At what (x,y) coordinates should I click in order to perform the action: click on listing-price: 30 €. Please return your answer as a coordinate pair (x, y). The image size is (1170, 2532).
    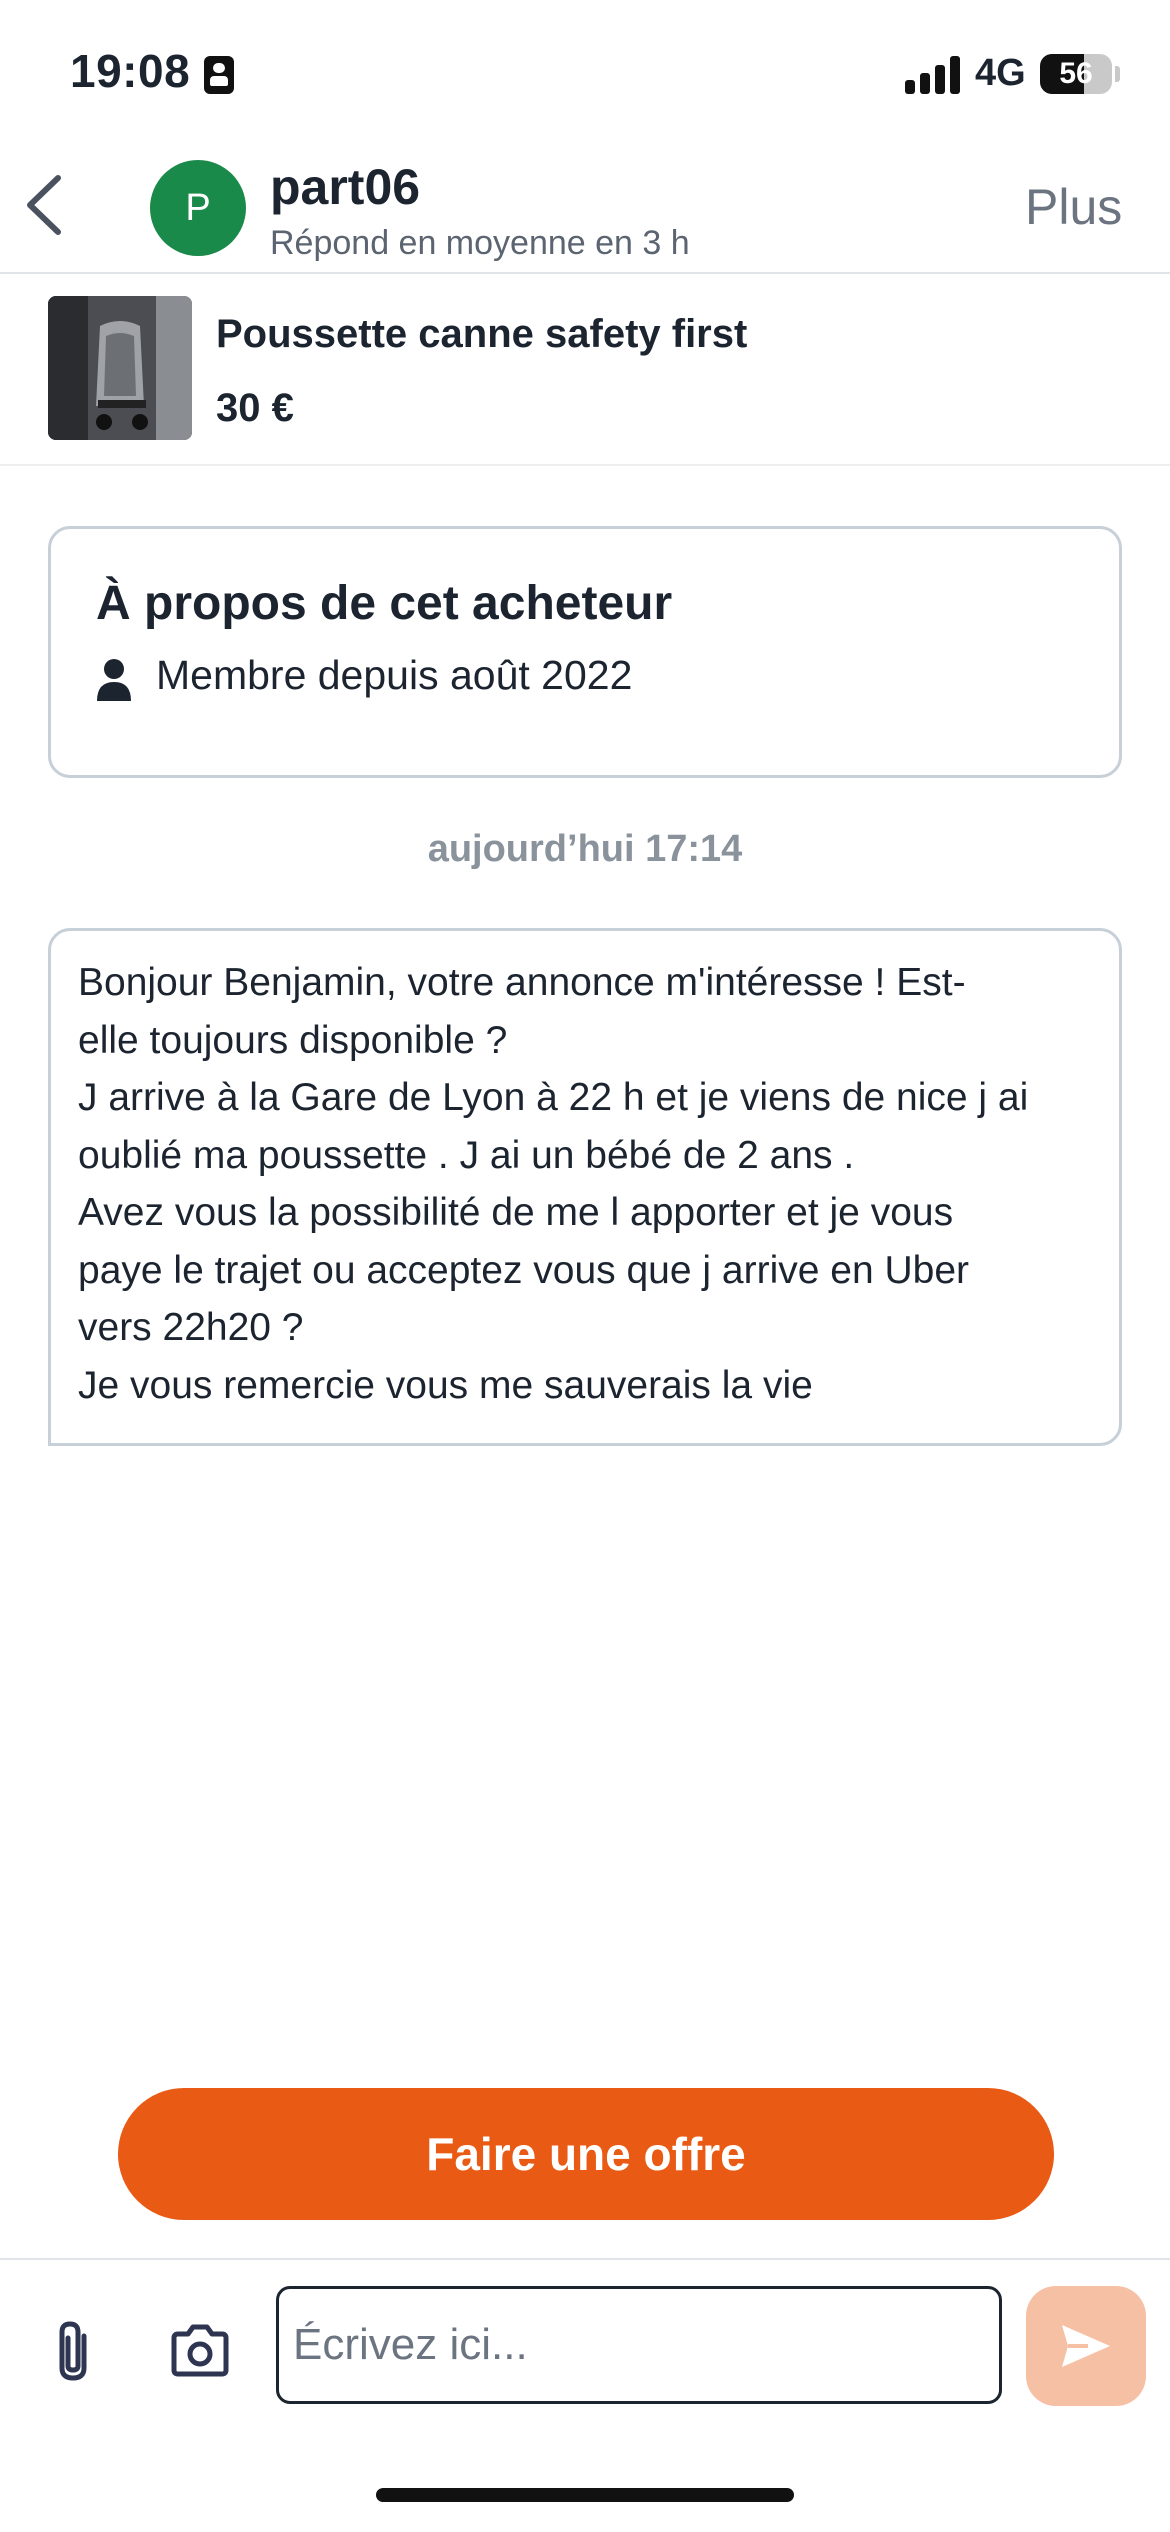
    Looking at the image, I should click on (255, 408).